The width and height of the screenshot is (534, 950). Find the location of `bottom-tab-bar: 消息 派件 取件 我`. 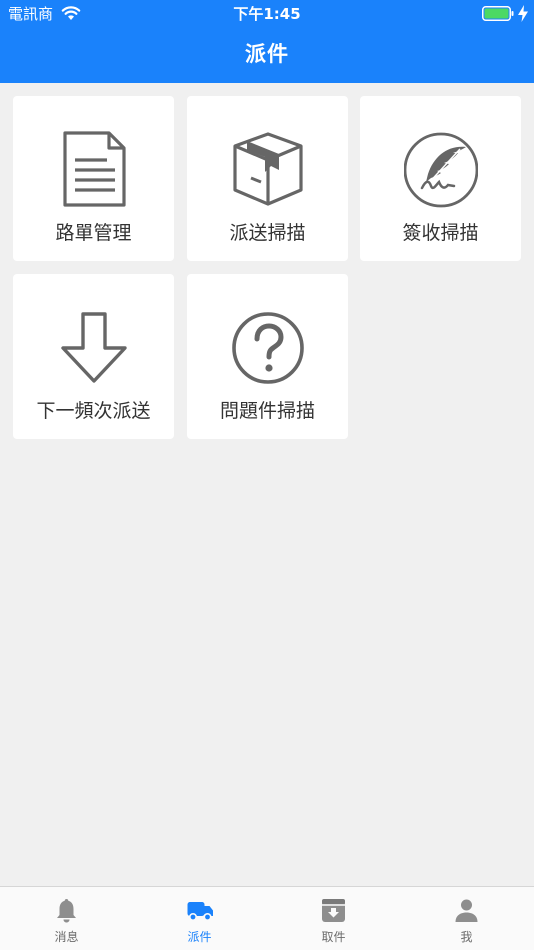

bottom-tab-bar: 消息 派件 取件 我 is located at coordinates (267, 918).